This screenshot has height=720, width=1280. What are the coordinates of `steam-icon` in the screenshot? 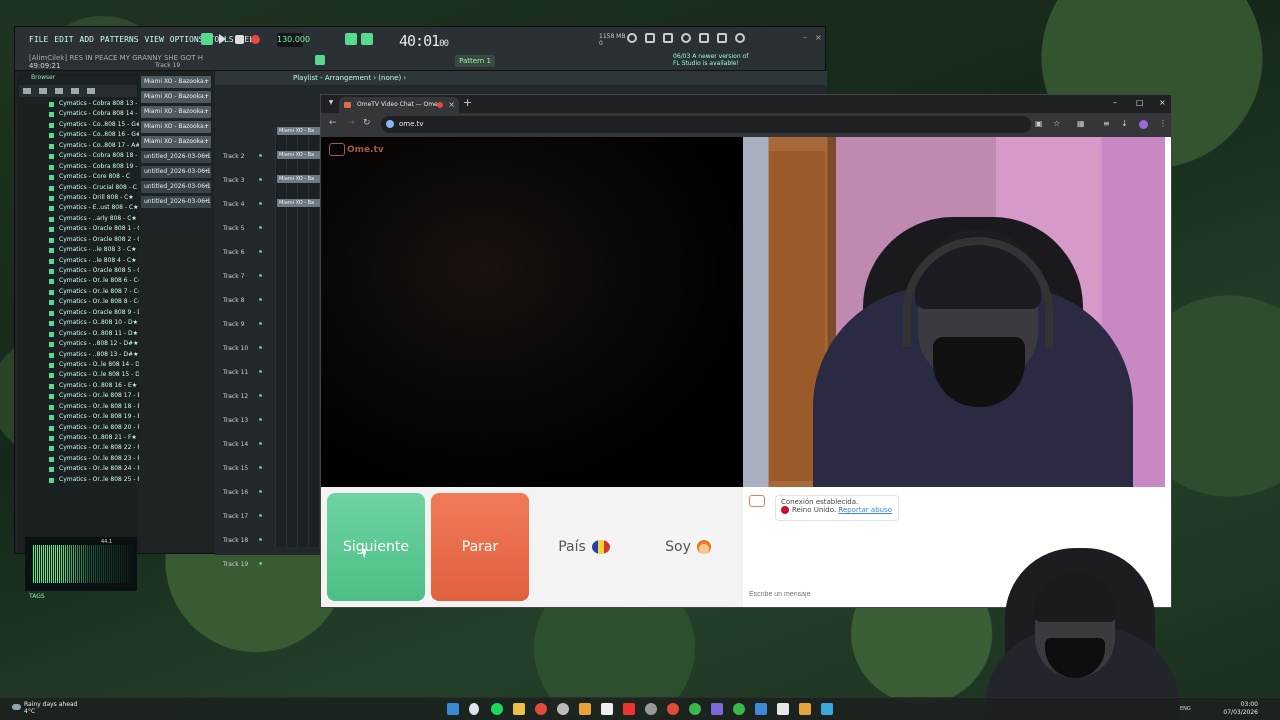 It's located at (474, 709).